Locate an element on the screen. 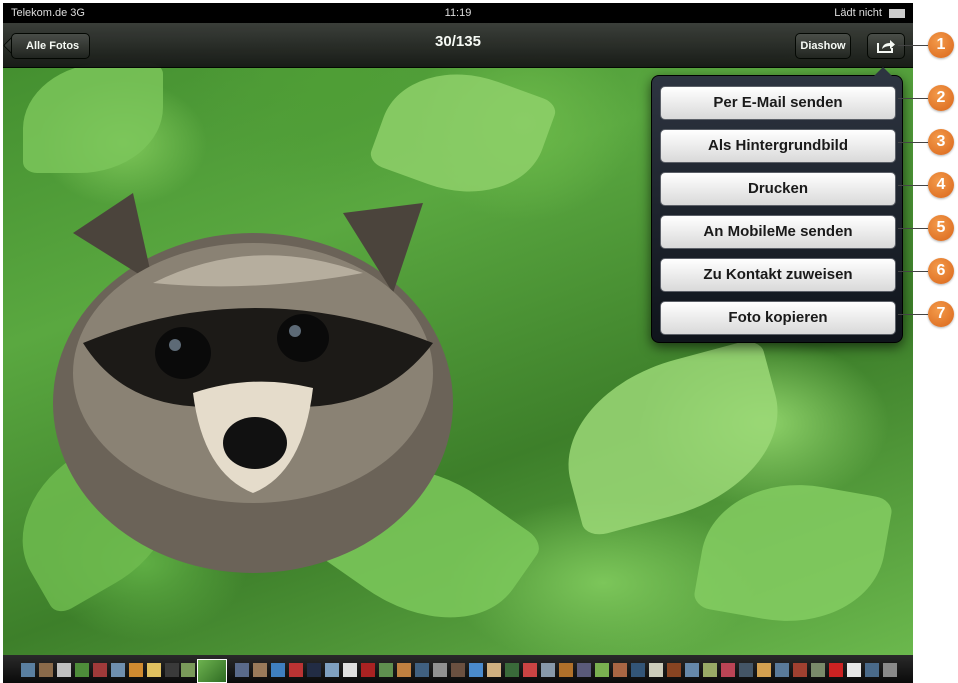  callout-3: 3 is located at coordinates (941, 142).